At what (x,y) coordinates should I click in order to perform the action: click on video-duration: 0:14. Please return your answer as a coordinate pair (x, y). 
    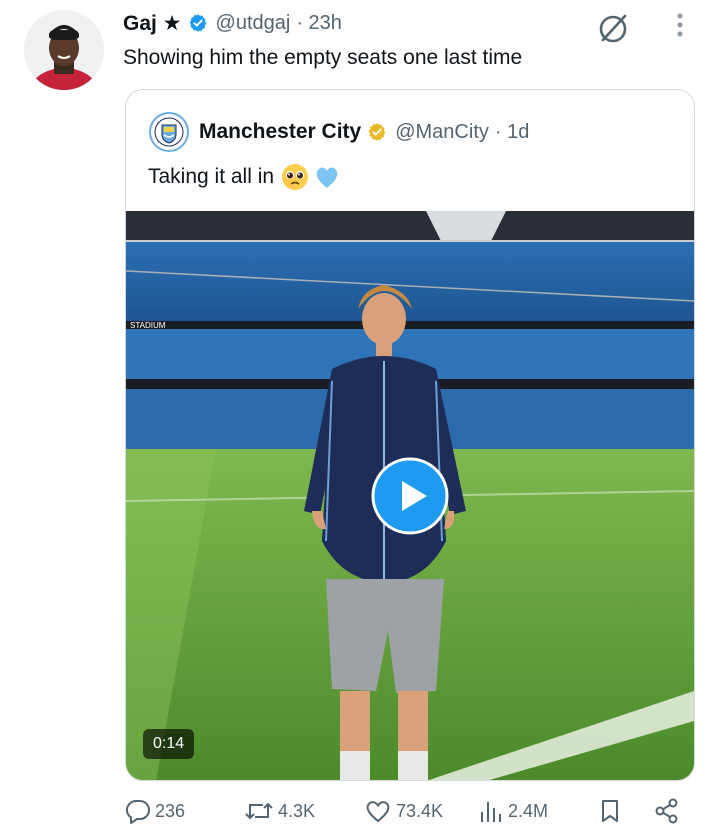
    Looking at the image, I should click on (169, 744).